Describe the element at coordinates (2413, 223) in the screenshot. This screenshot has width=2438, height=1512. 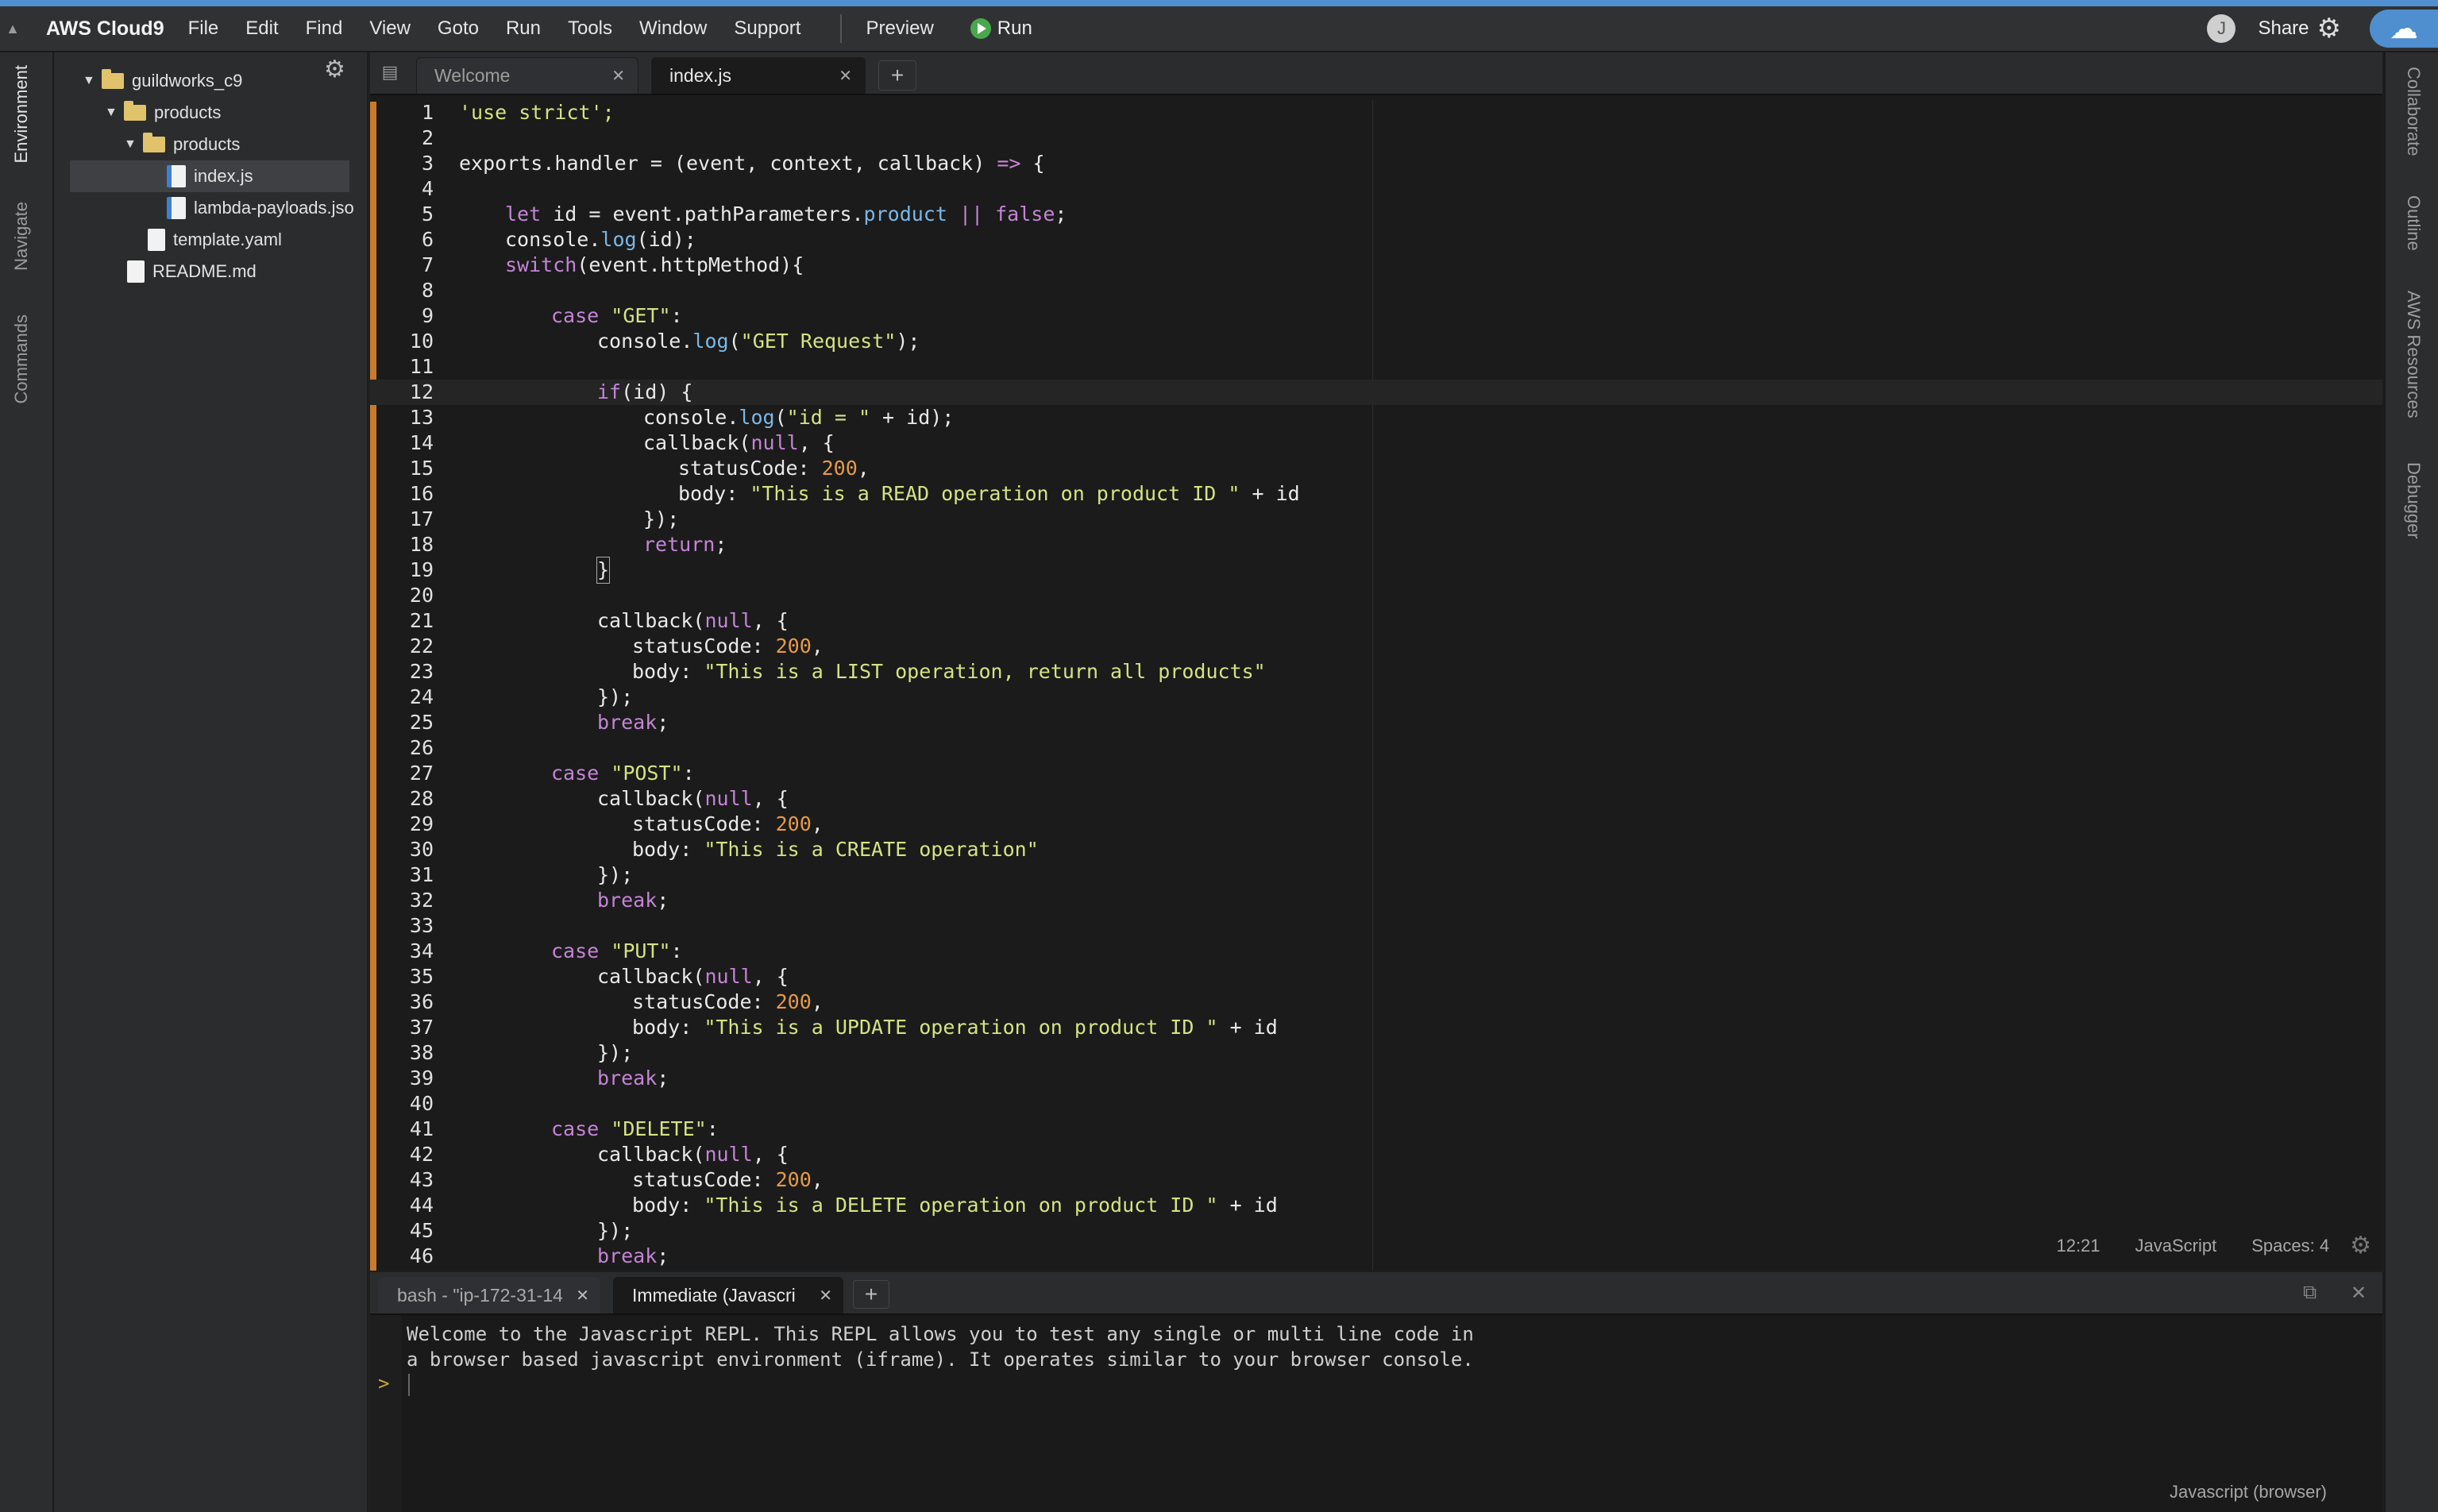
I see `tab-outline: Outline` at that location.